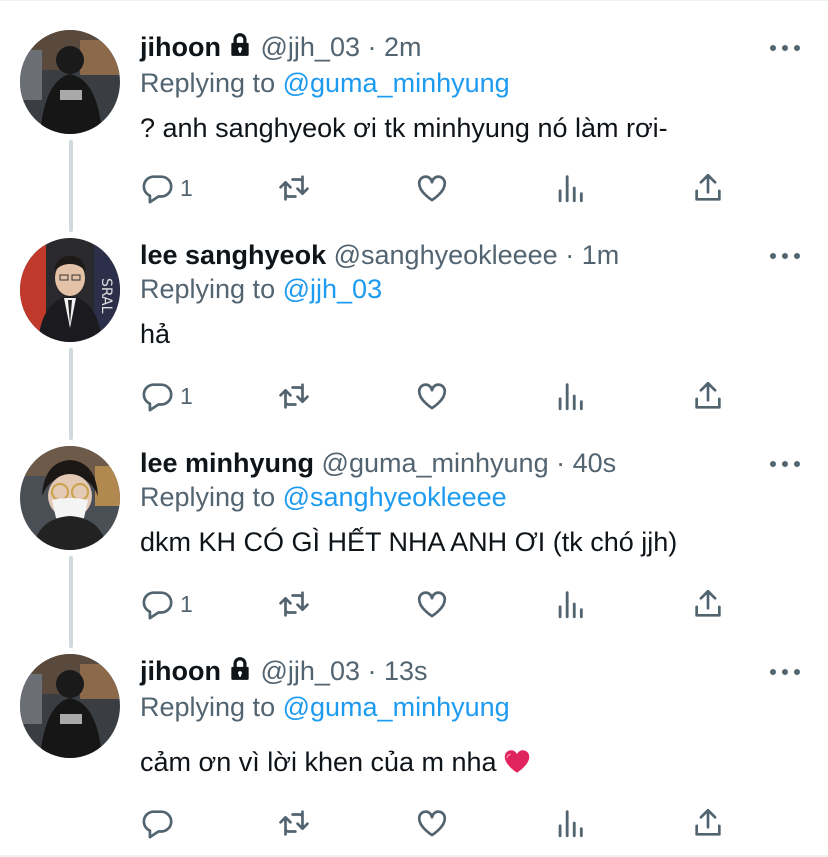 The image size is (828, 857). What do you see at coordinates (472, 763) in the screenshot?
I see `tweet-text-row: cảm ơn vì lời khen của m nha` at bounding box center [472, 763].